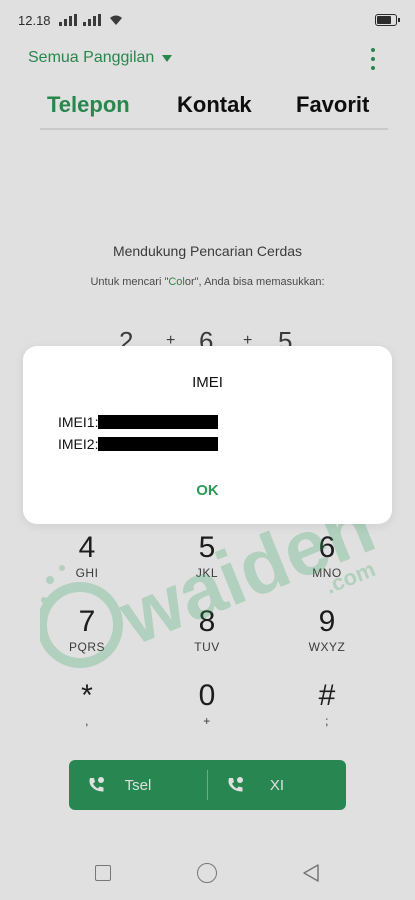  Describe the element at coordinates (158, 444) in the screenshot. I see `imei2-redacted-value` at that location.